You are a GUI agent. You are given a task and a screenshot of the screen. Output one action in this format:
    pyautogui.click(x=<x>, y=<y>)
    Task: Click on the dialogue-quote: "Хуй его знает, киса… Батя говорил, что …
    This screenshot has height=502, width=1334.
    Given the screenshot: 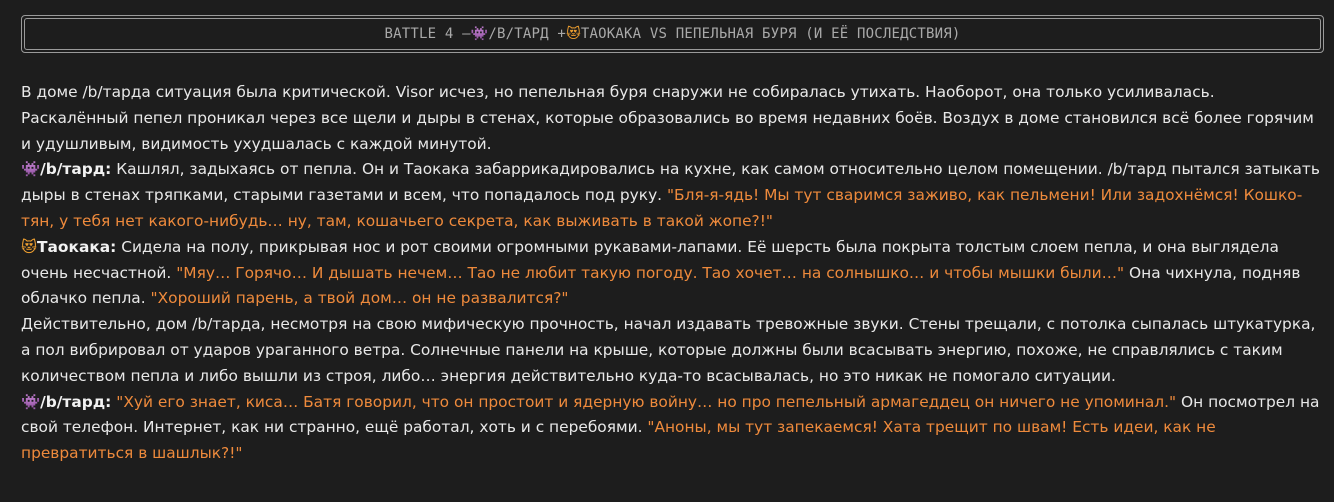 What is the action you would take?
    pyautogui.click(x=646, y=401)
    